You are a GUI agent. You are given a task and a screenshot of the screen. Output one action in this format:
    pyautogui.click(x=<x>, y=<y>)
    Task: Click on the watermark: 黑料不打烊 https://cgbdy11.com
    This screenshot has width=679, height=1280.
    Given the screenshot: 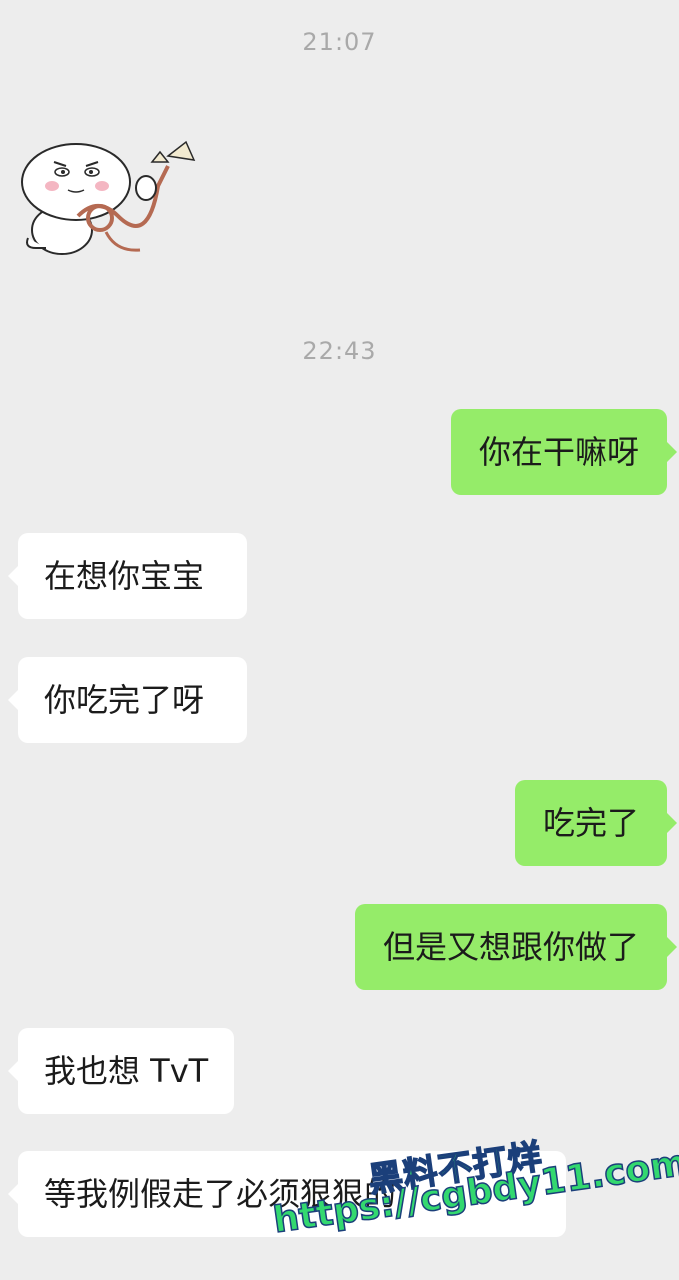 What is the action you would take?
    pyautogui.click(x=472, y=1196)
    